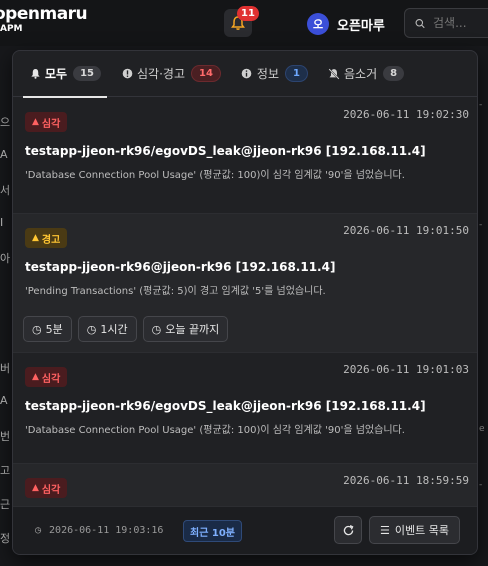 Image resolution: width=488 pixels, height=566 pixels. I want to click on tab-muted: 음소거 8, so click(366, 74).